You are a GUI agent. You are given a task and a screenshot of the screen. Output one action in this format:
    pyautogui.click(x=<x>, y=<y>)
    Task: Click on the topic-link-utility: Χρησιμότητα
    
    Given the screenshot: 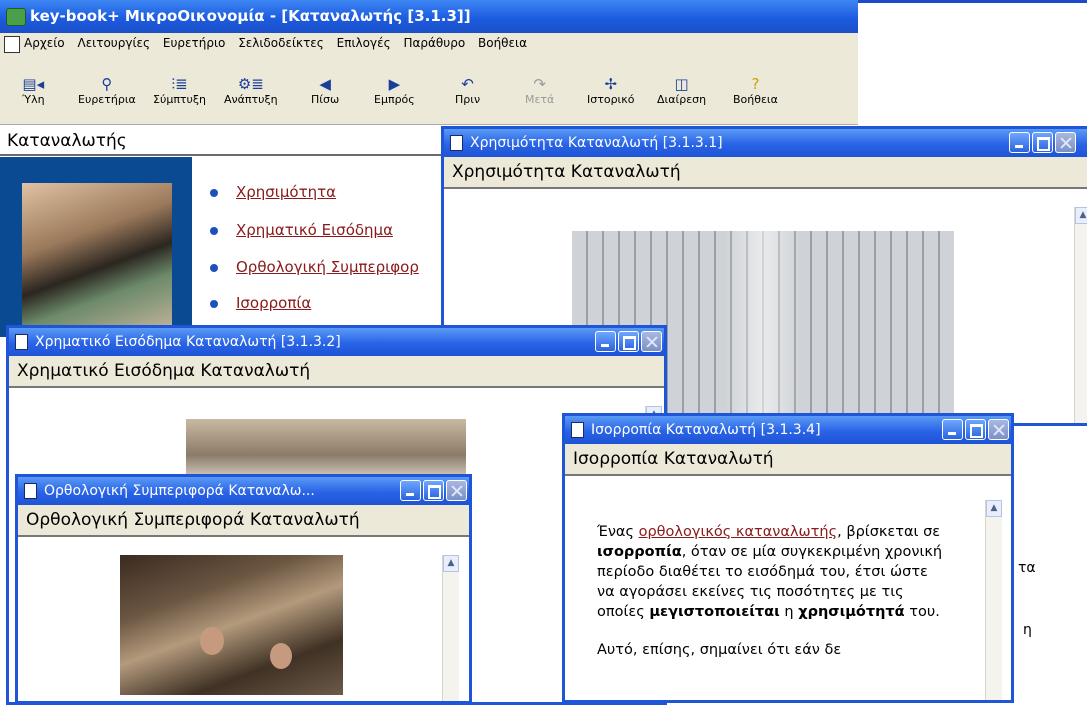 What is the action you would take?
    pyautogui.click(x=273, y=192)
    